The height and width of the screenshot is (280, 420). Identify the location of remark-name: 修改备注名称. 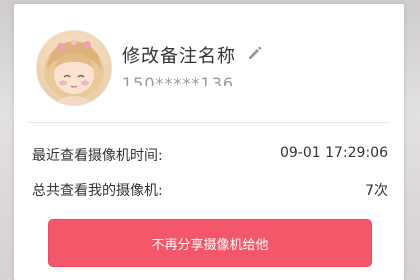
(179, 55).